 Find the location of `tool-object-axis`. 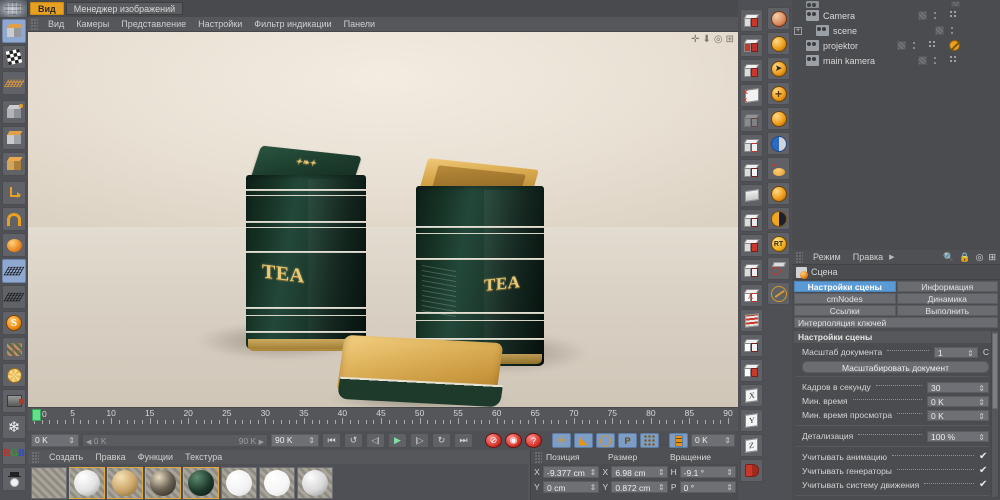

tool-object-axis is located at coordinates (14, 164).